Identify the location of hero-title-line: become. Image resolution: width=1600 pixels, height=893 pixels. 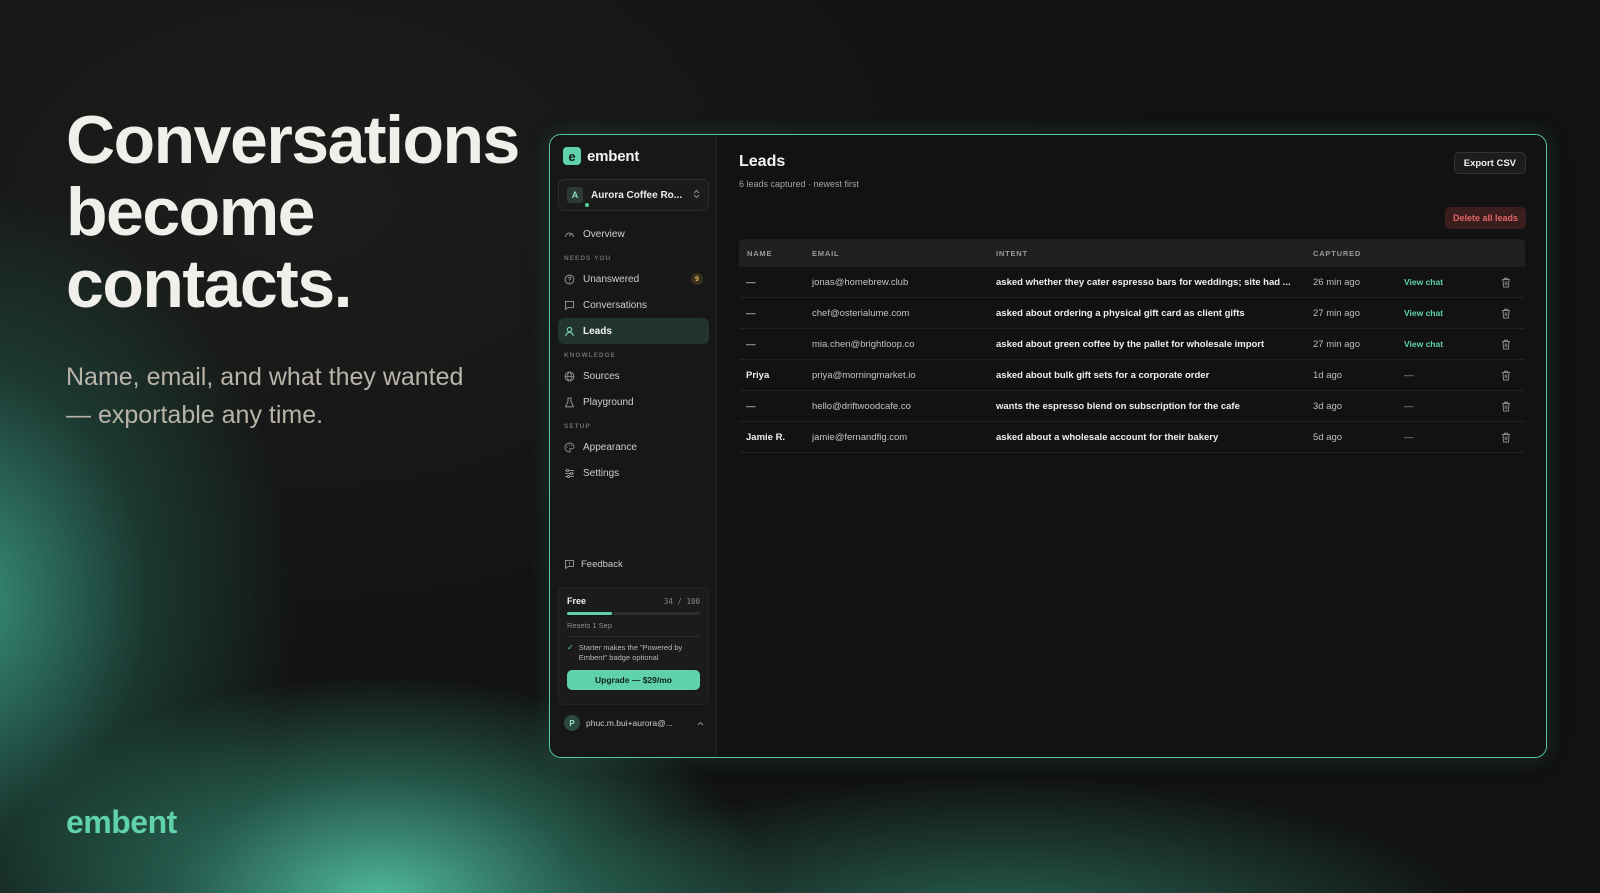
(190, 212).